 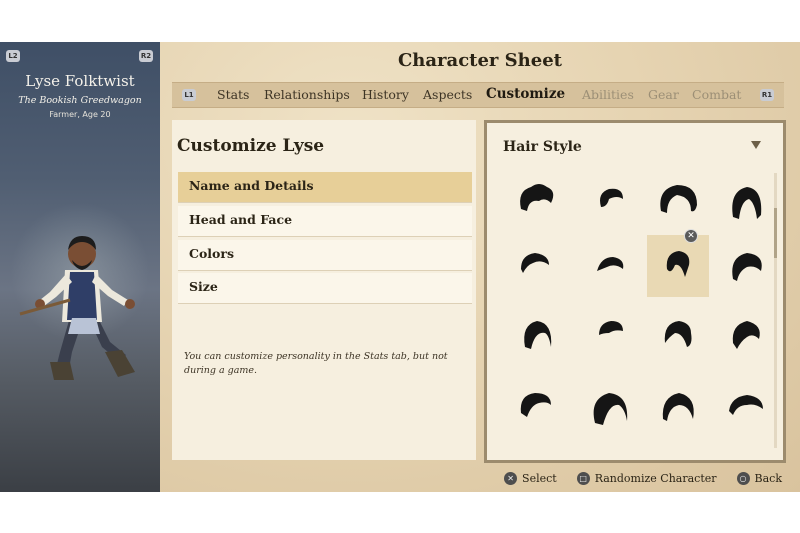 What do you see at coordinates (663, 94) in the screenshot?
I see `tab-gear: Gear` at bounding box center [663, 94].